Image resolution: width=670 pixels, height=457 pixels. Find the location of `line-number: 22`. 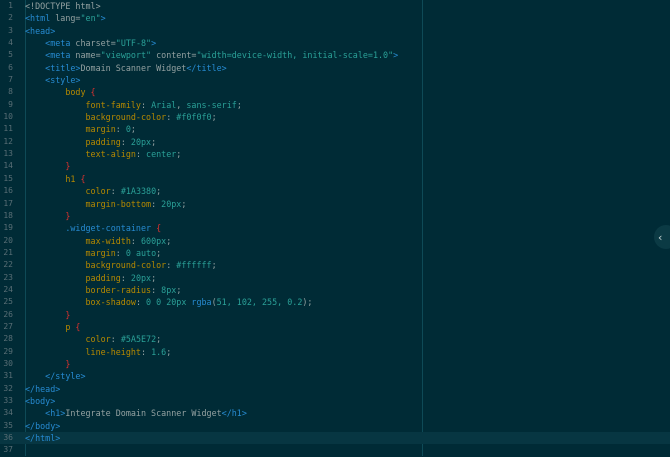

line-number: 22 is located at coordinates (8, 265).